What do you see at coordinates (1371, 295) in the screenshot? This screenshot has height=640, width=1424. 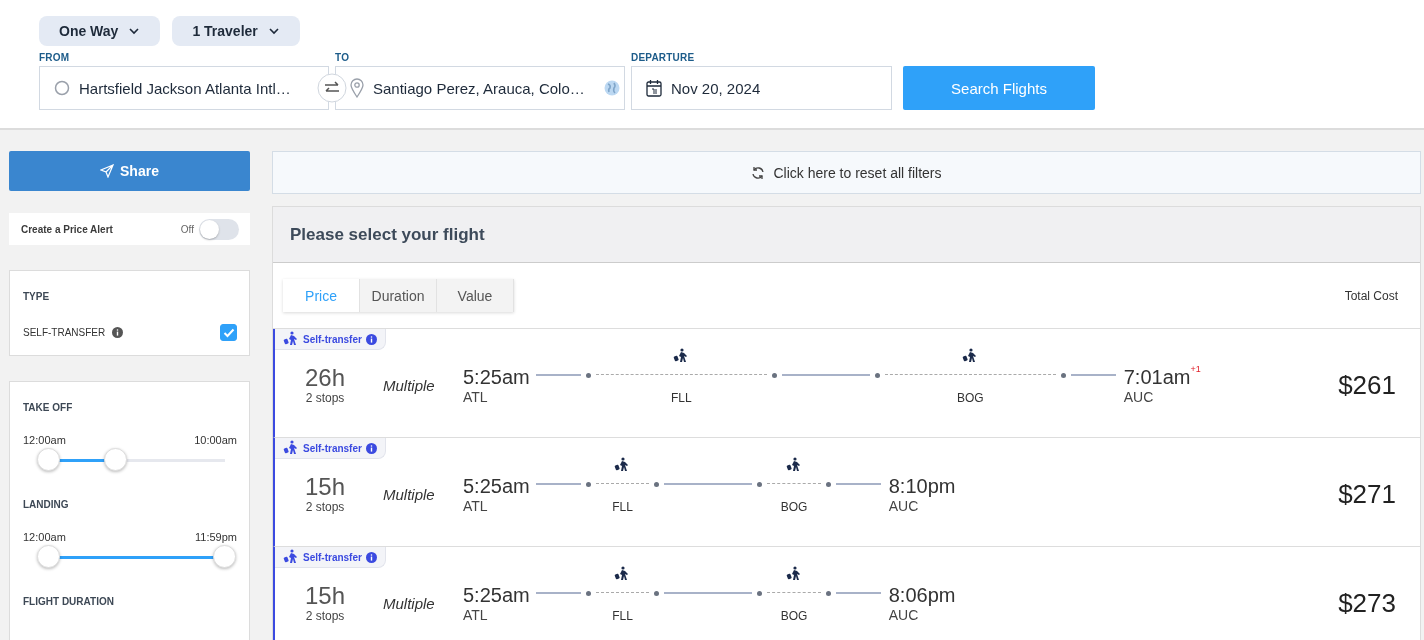 I see `column-header: Total Cost` at bounding box center [1371, 295].